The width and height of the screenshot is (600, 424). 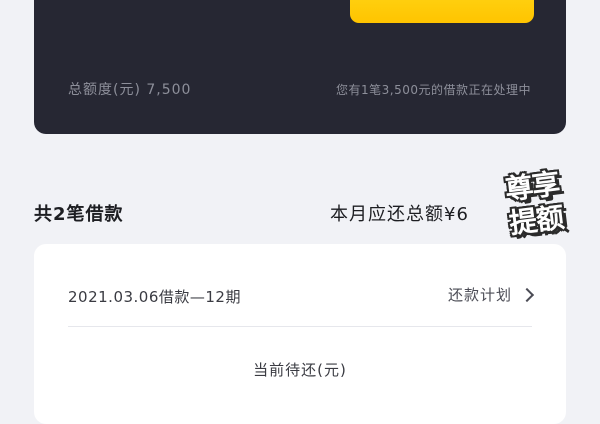 I want to click on chevron-right-icon, so click(x=527, y=294).